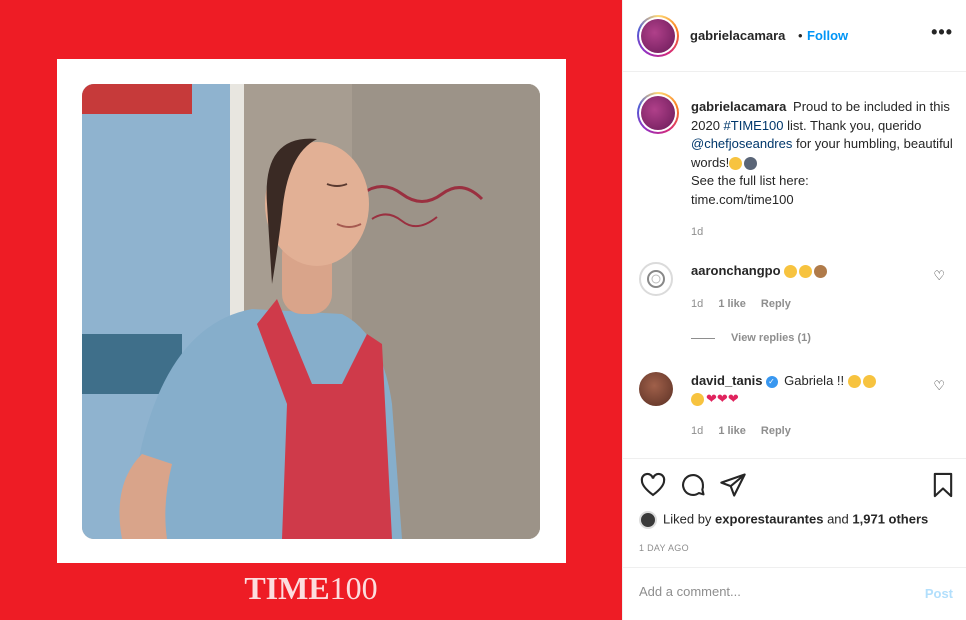  What do you see at coordinates (727, 380) in the screenshot?
I see `commenter-username: david_tanis` at bounding box center [727, 380].